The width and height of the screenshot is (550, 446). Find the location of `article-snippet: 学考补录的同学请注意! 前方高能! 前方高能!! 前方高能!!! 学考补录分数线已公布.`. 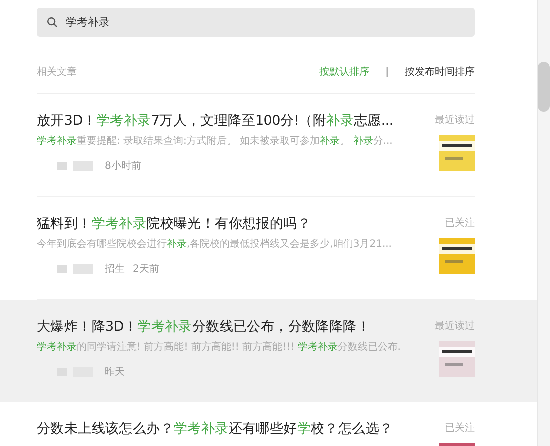

article-snippet: 学考补录的同学请注意! 前方高能! 前方高能!! 前方高能!!! 学考补录分数线已公布. is located at coordinates (219, 347).